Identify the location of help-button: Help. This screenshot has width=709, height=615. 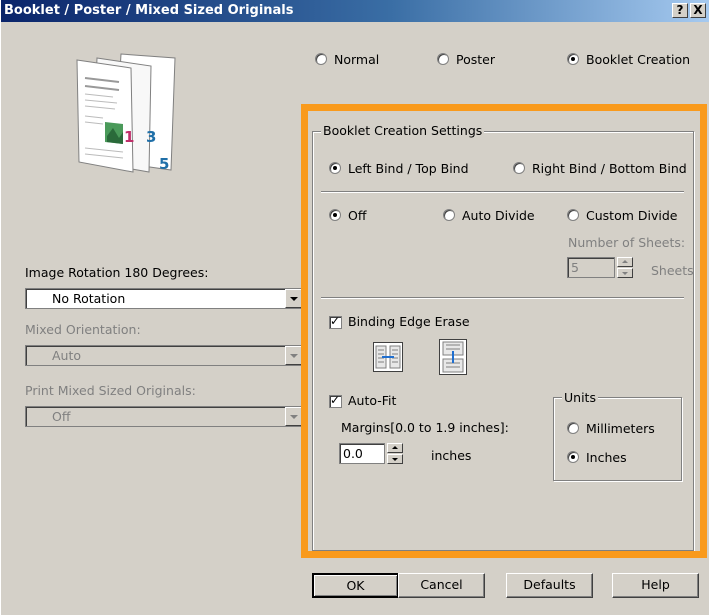
(655, 585).